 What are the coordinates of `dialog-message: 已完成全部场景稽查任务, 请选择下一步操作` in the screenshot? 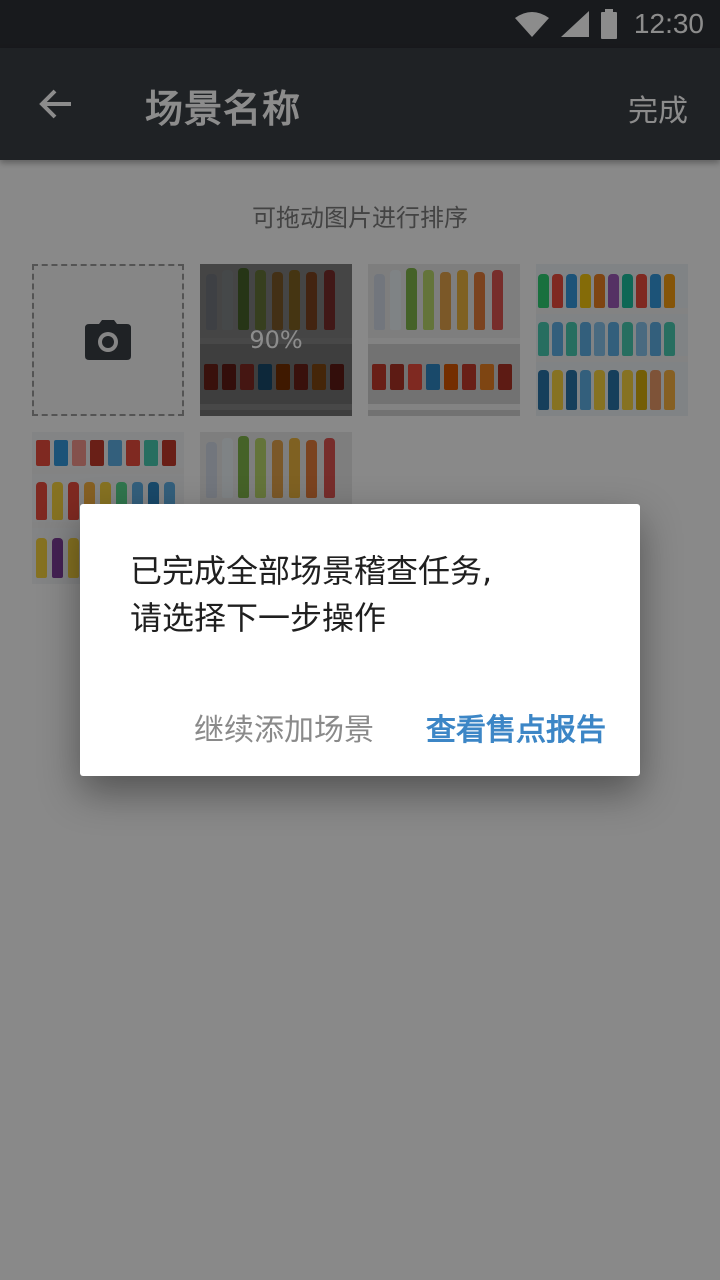 It's located at (365, 595).